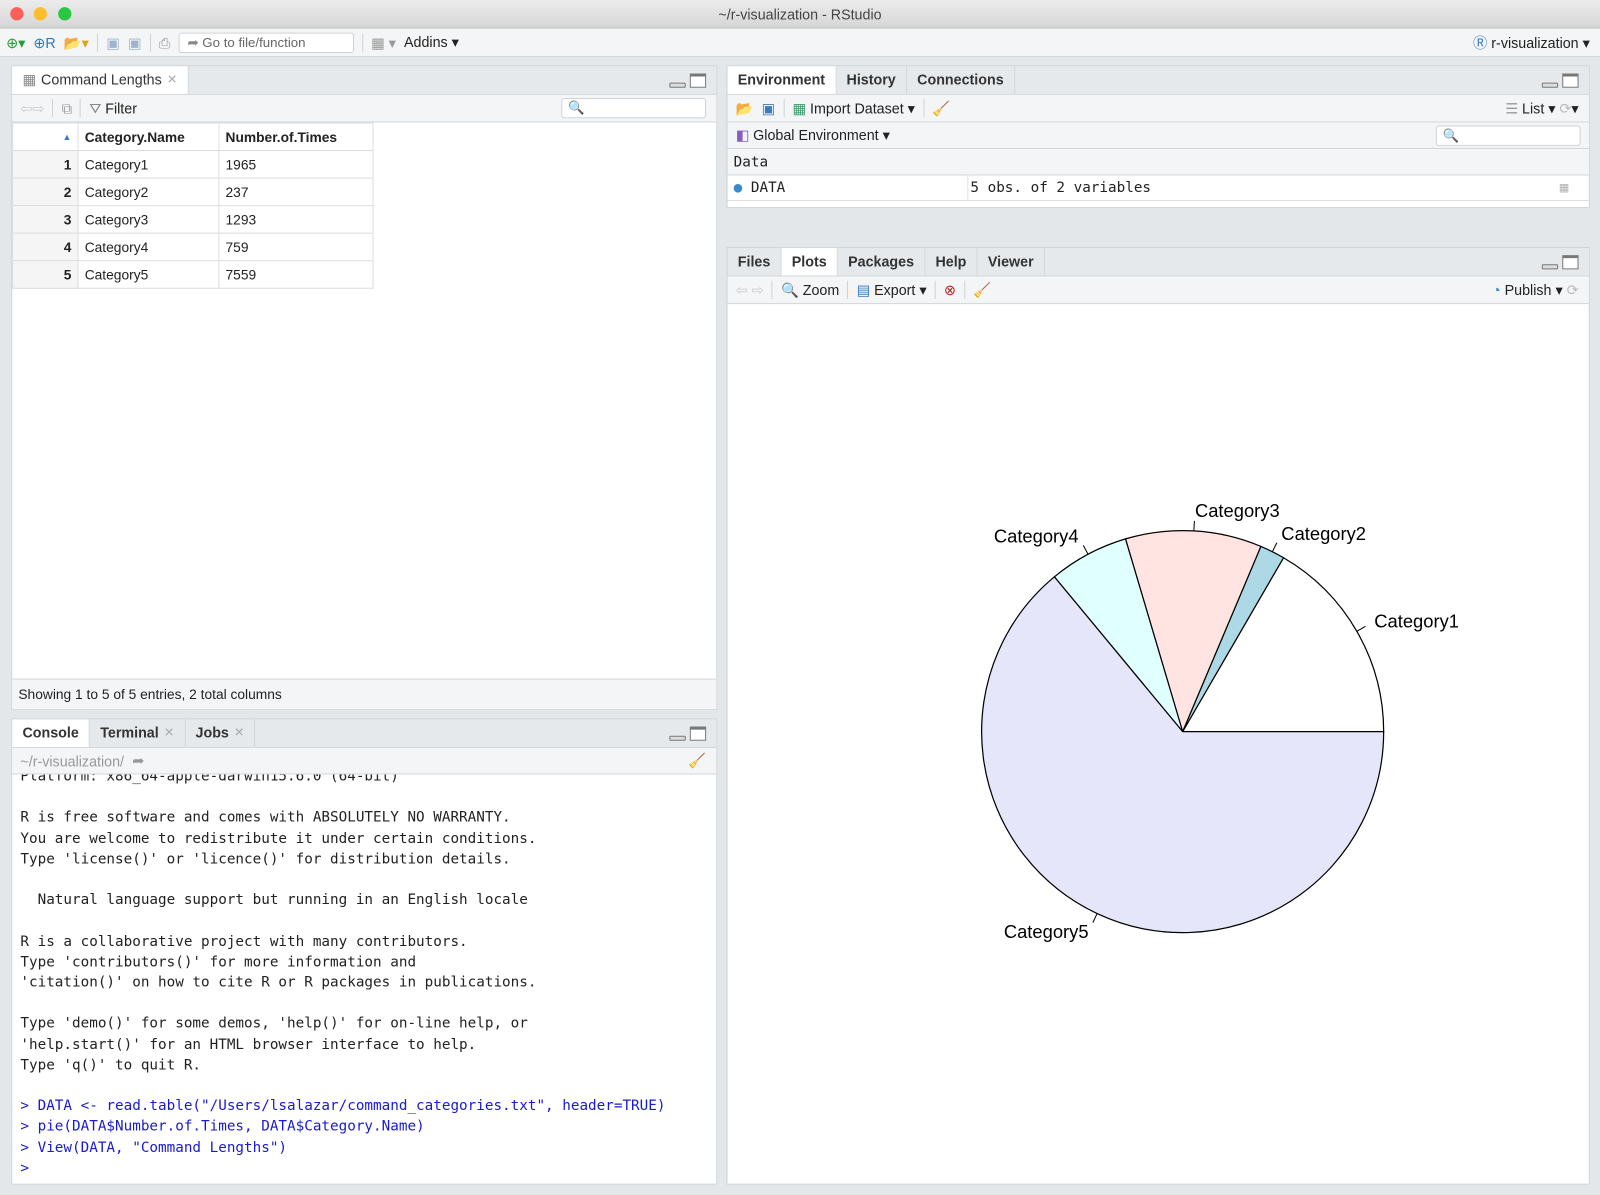 Image resolution: width=1600 pixels, height=1195 pixels. I want to click on table-row: 3 Category3 1293, so click(193, 219).